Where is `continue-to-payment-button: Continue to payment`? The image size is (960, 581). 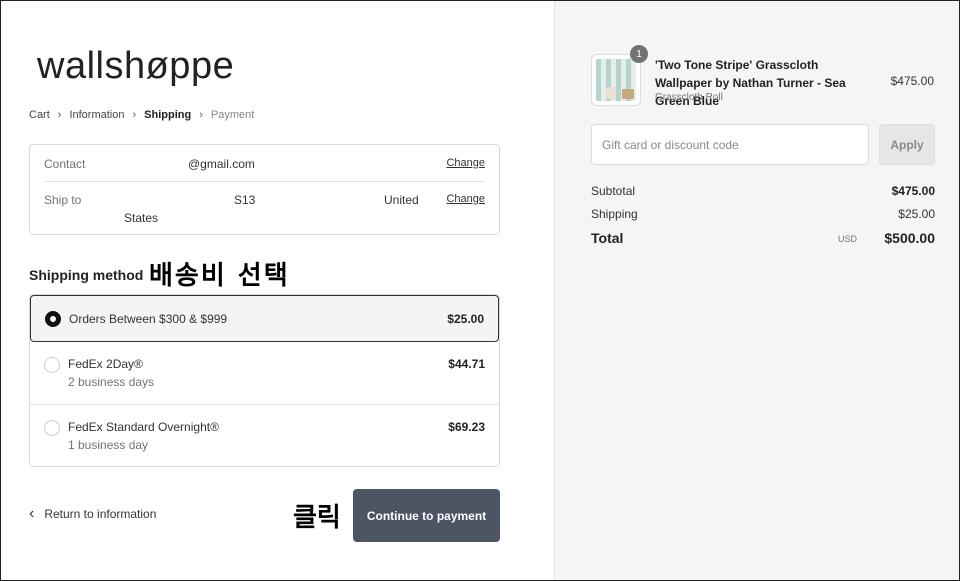
continue-to-payment-button: Continue to payment is located at coordinates (426, 515).